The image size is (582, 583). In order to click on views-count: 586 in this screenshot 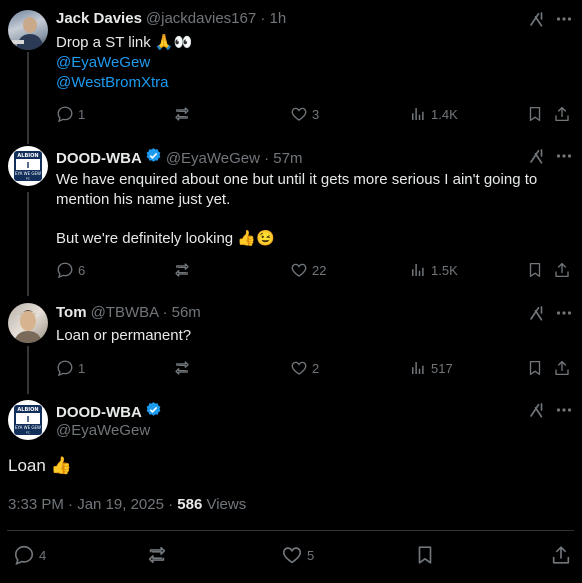, I will do `click(190, 504)`.